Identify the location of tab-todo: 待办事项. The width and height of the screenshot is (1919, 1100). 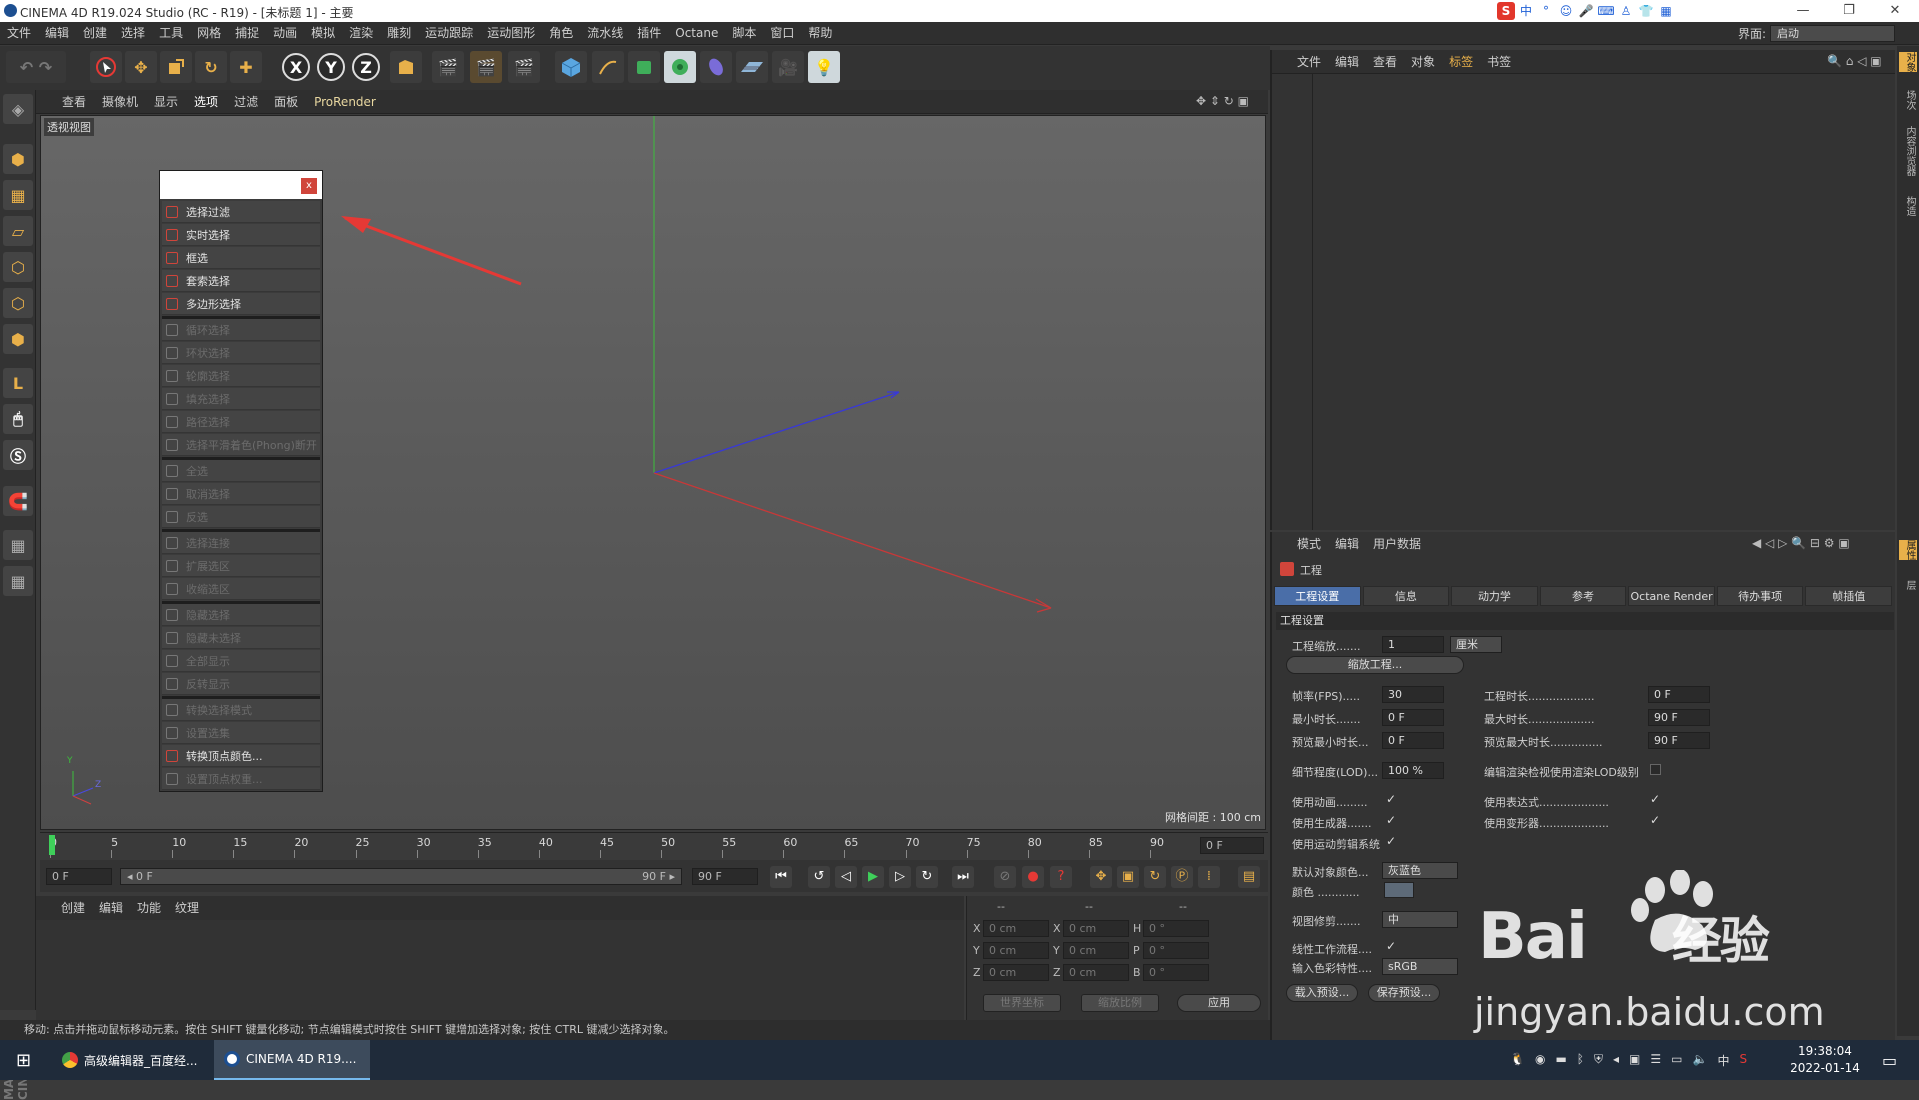
(1760, 596).